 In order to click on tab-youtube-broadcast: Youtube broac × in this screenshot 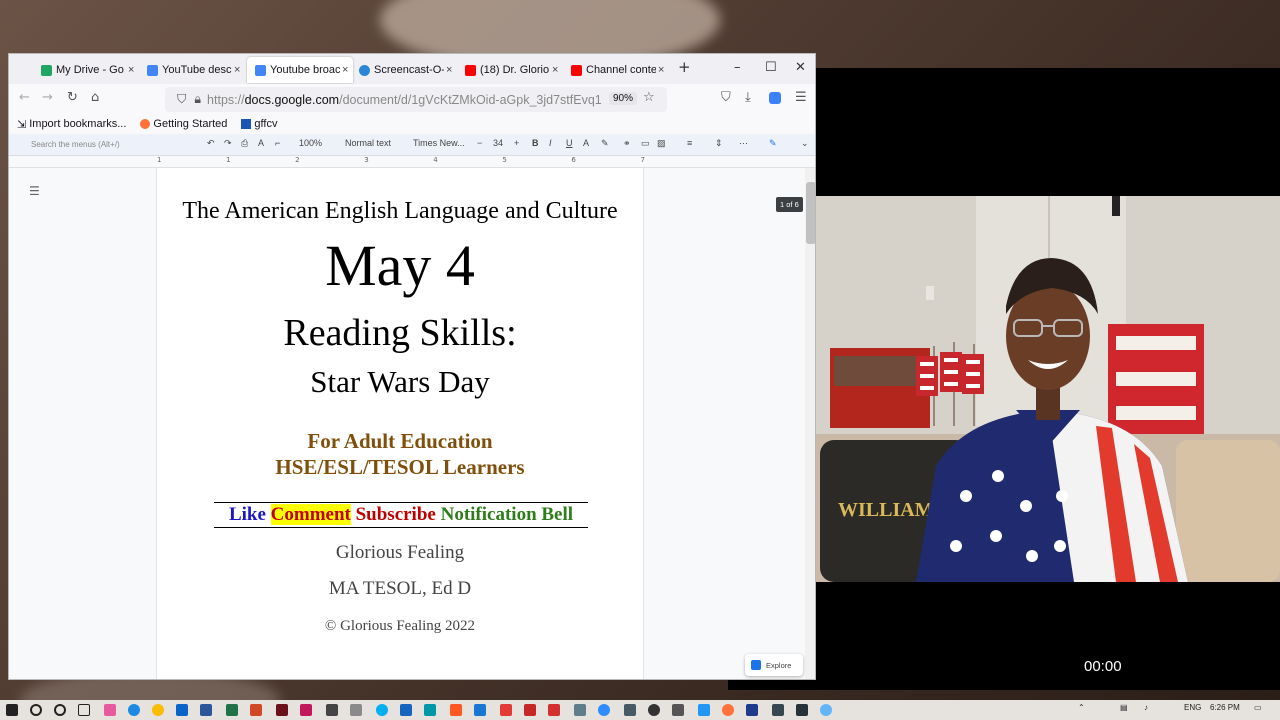, I will do `click(300, 70)`.